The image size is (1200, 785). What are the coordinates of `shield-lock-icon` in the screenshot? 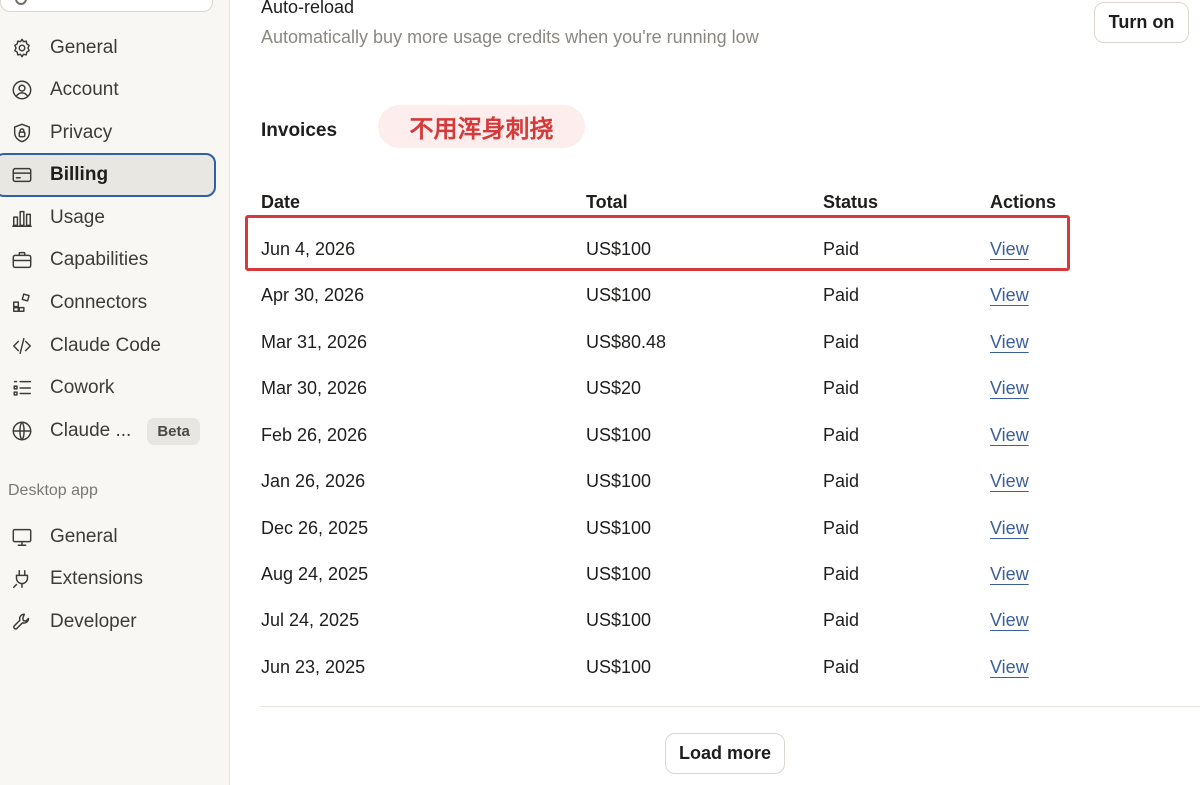 It's located at (22, 133).